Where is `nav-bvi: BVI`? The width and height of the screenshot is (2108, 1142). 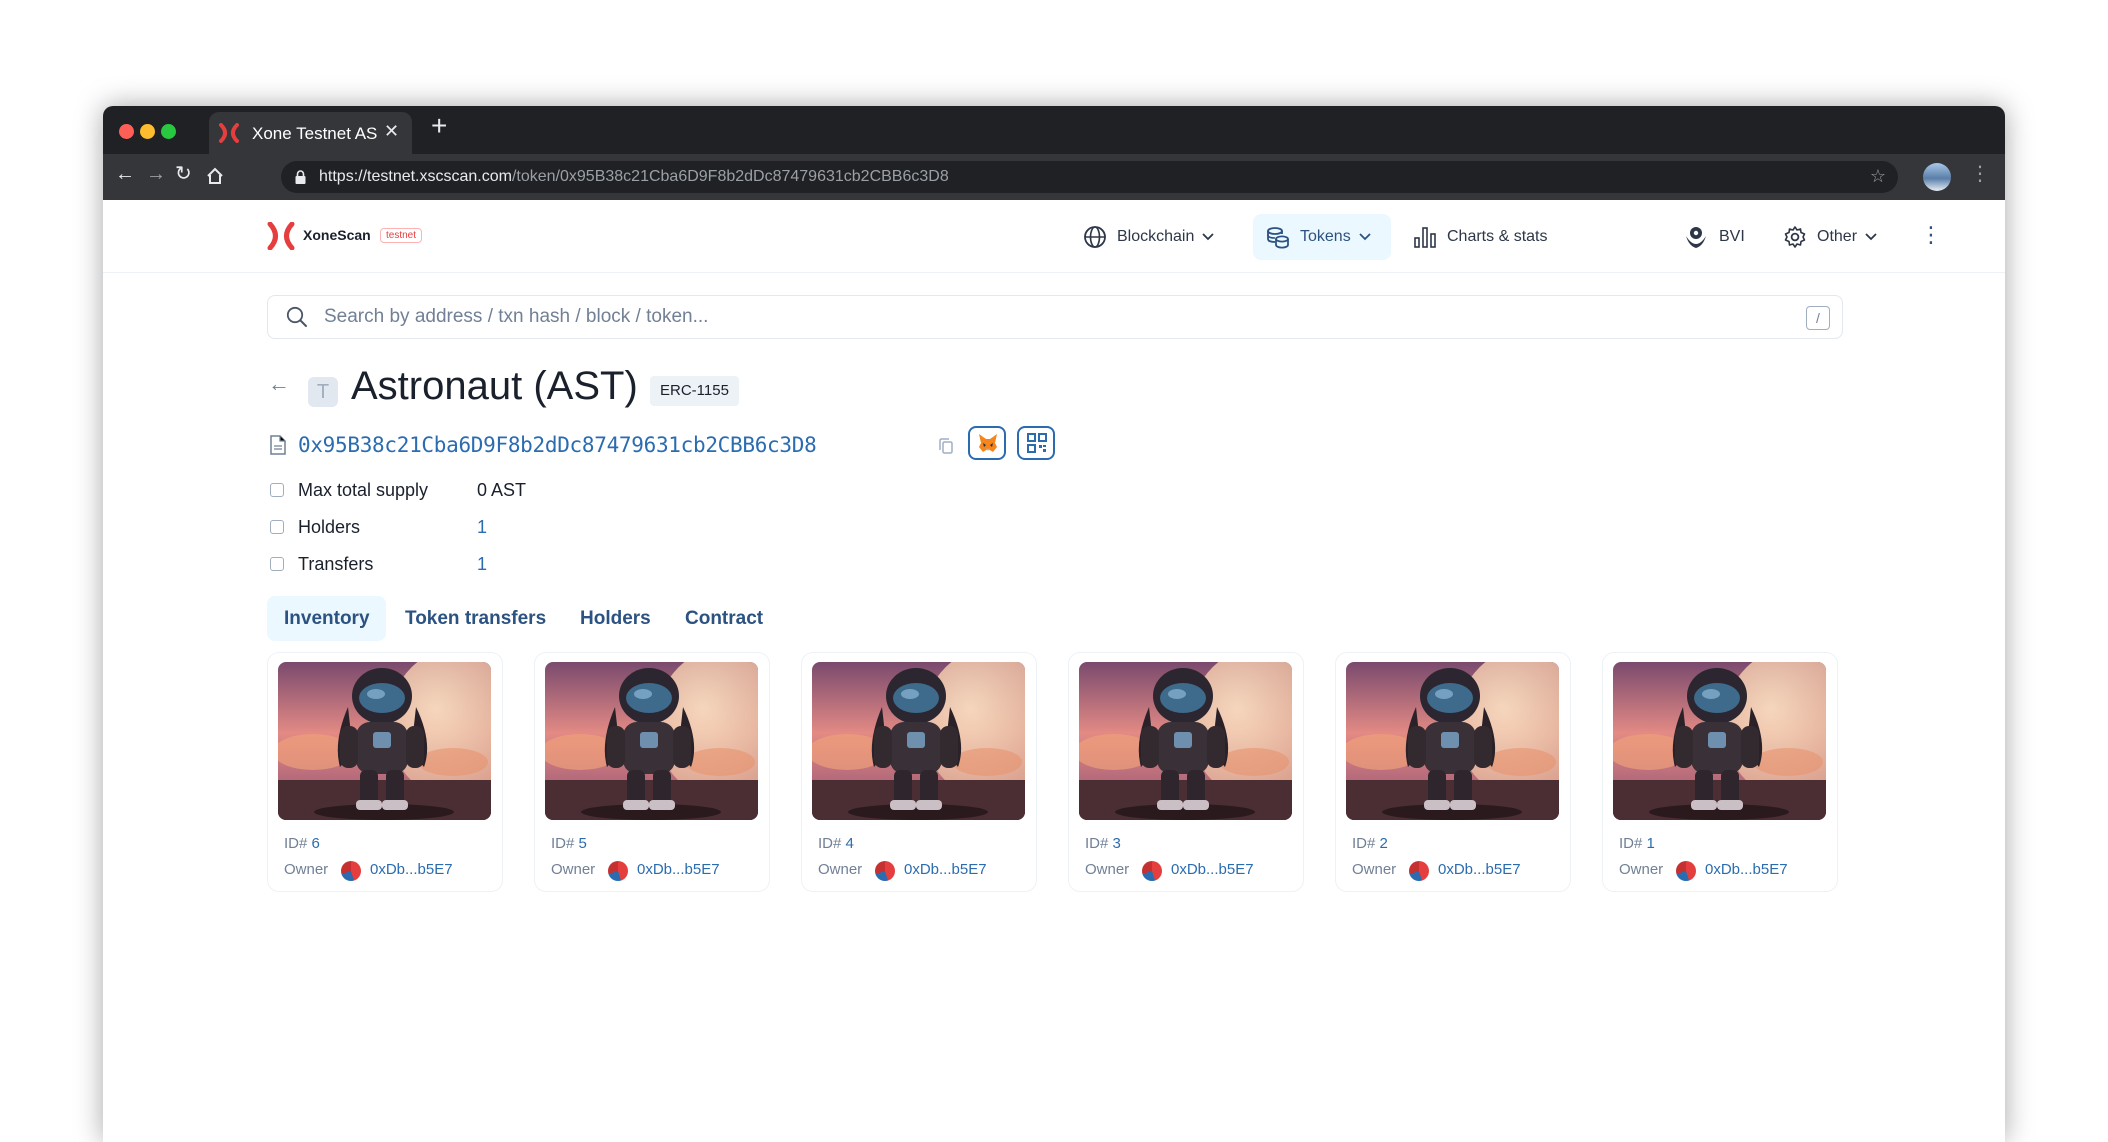
nav-bvi: BVI is located at coordinates (1714, 237).